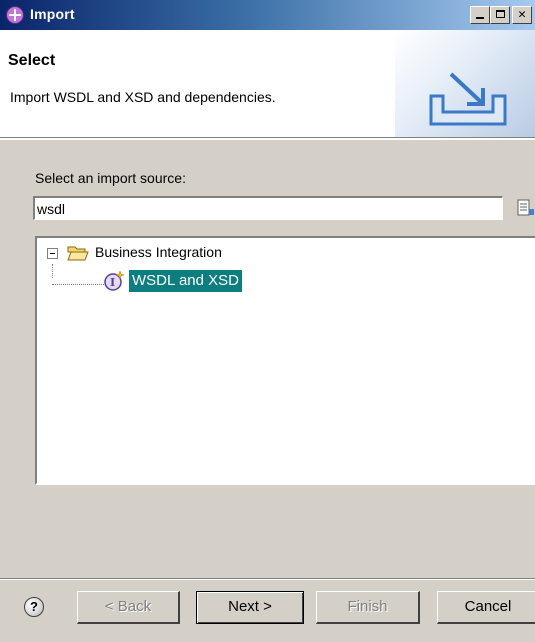 The width and height of the screenshot is (535, 642). I want to click on import-wizard-icon, so click(468, 99).